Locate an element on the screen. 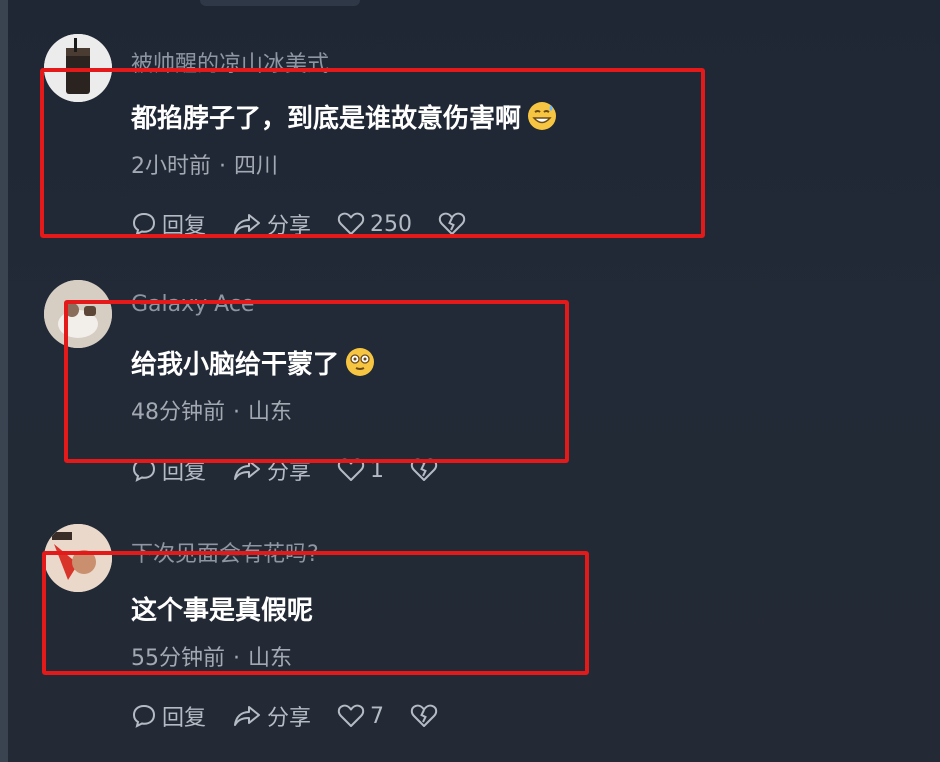 This screenshot has height=762, width=940. dislike-button is located at coordinates (426, 716).